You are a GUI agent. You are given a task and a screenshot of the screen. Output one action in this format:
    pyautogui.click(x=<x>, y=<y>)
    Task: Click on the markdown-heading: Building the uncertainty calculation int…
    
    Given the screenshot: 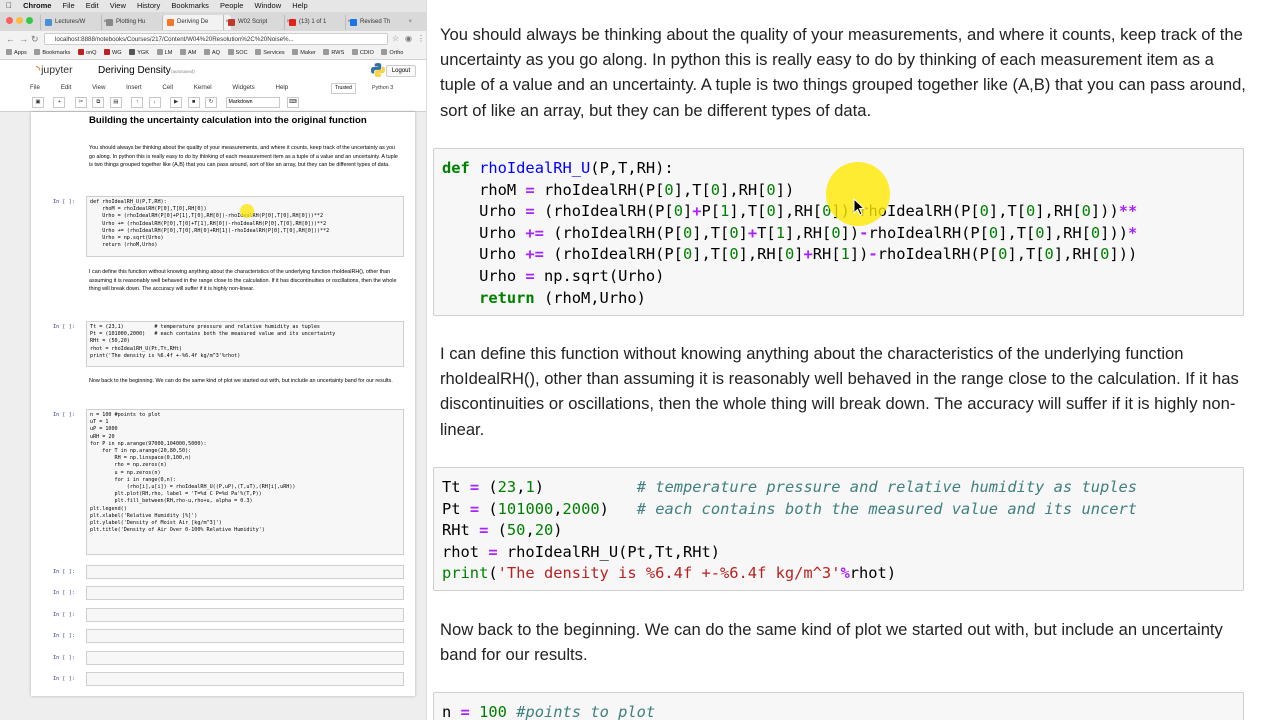 What is the action you would take?
    pyautogui.click(x=228, y=120)
    